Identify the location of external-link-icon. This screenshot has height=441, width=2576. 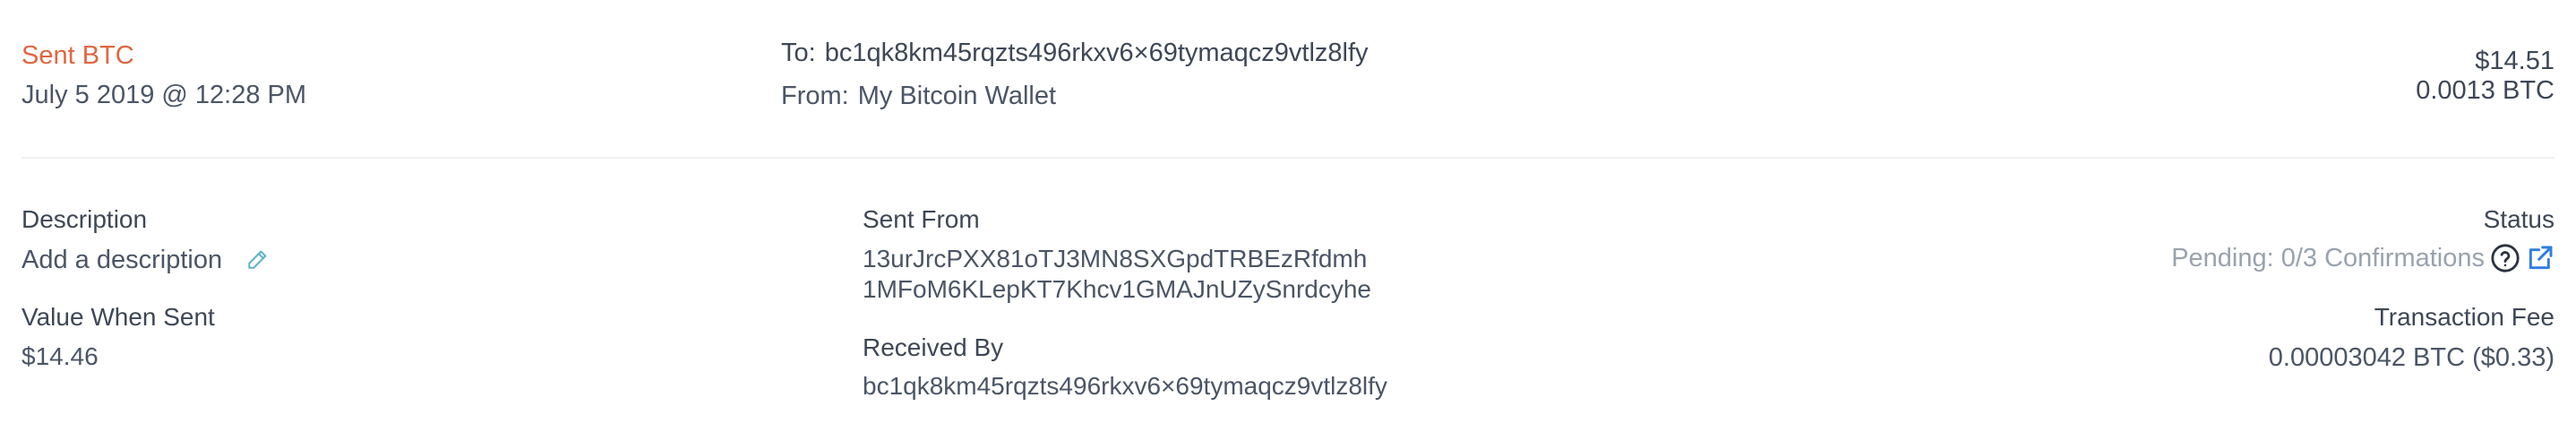
(2540, 258).